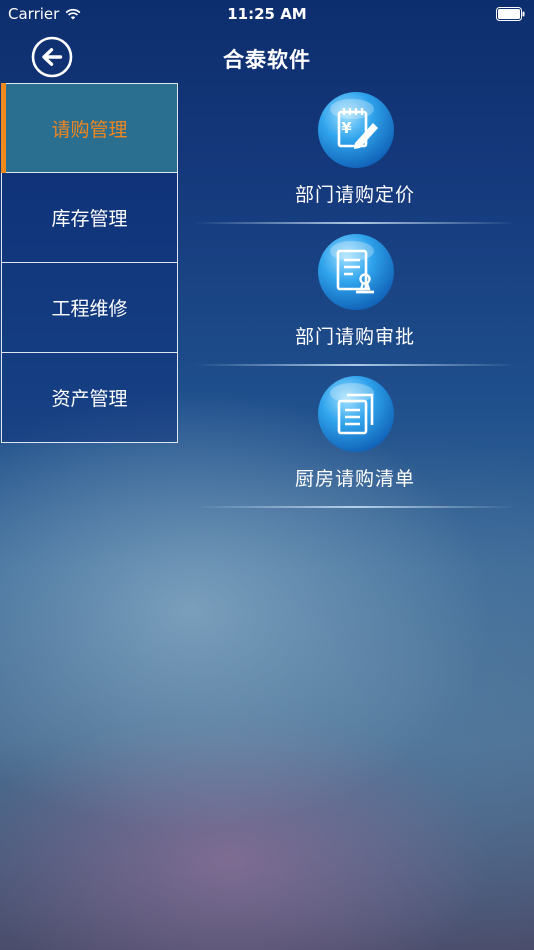 This screenshot has width=534, height=950. I want to click on sidebar-item-asset-management: 资产管理, so click(89, 398).